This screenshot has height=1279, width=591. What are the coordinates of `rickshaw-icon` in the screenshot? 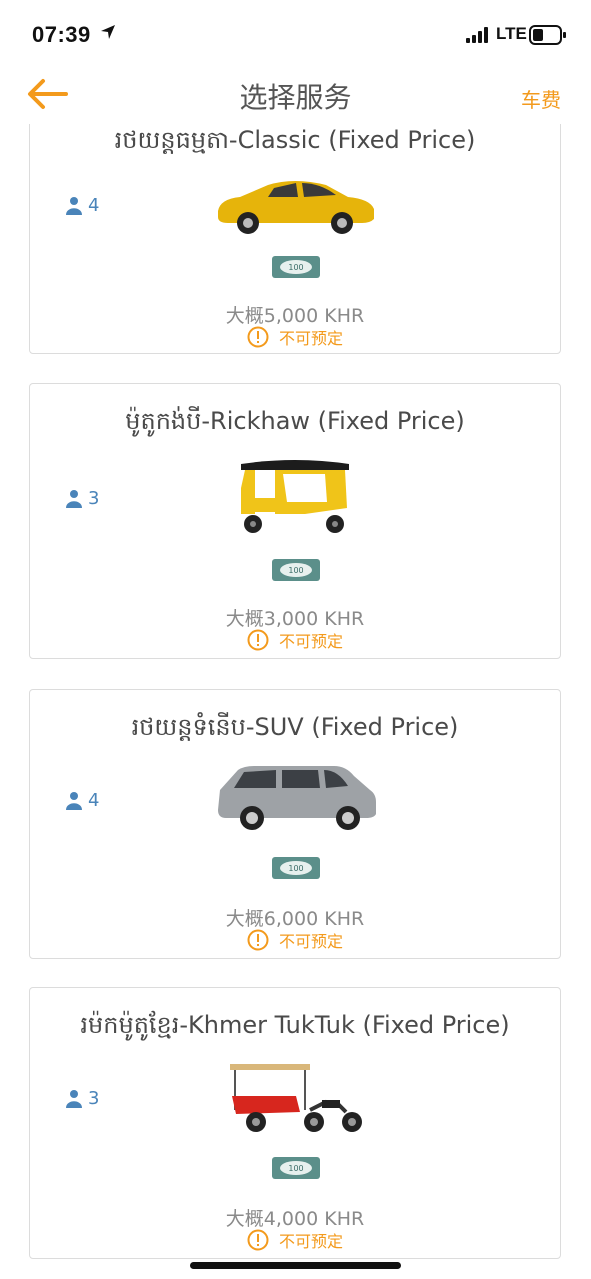 It's located at (295, 496).